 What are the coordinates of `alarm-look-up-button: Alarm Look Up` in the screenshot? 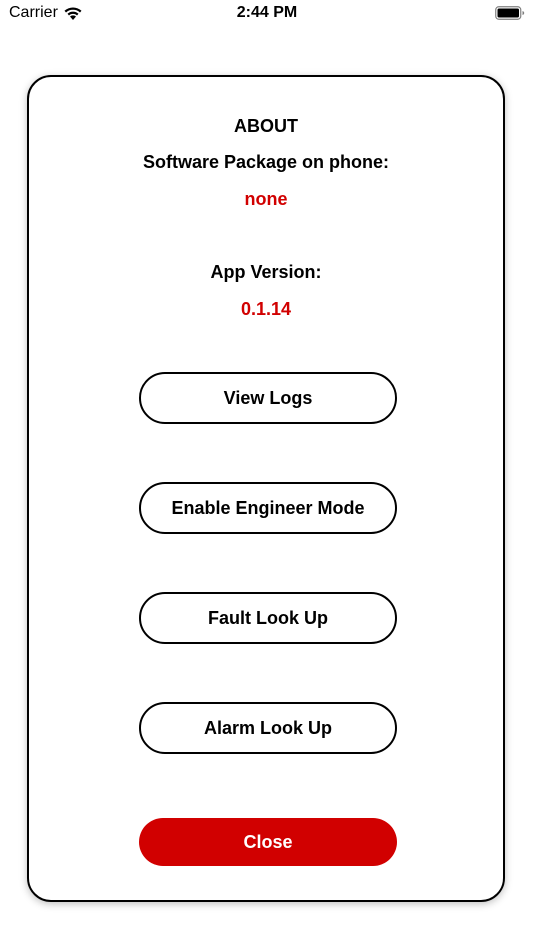 It's located at (268, 728).